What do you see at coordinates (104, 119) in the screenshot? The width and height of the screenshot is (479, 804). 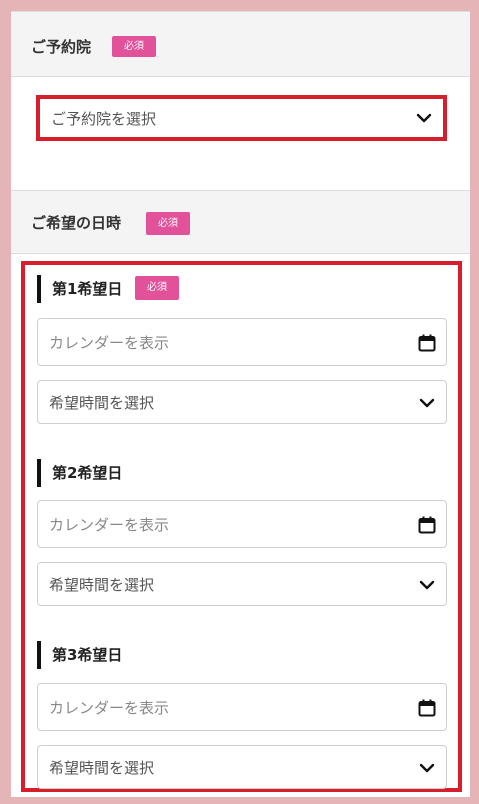 I see `clinic-select-value: ご予約院を選択` at bounding box center [104, 119].